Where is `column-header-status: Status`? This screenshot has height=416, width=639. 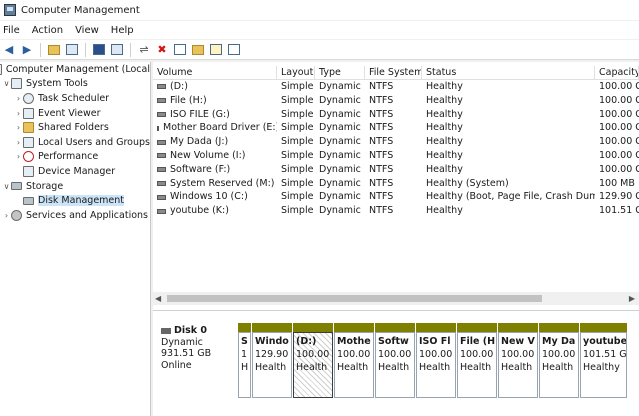 column-header-status: Status is located at coordinates (508, 72).